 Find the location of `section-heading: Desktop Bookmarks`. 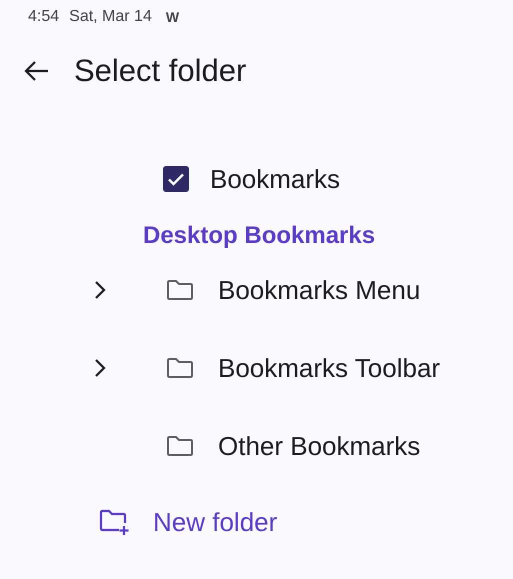

section-heading: Desktop Bookmarks is located at coordinates (259, 236).